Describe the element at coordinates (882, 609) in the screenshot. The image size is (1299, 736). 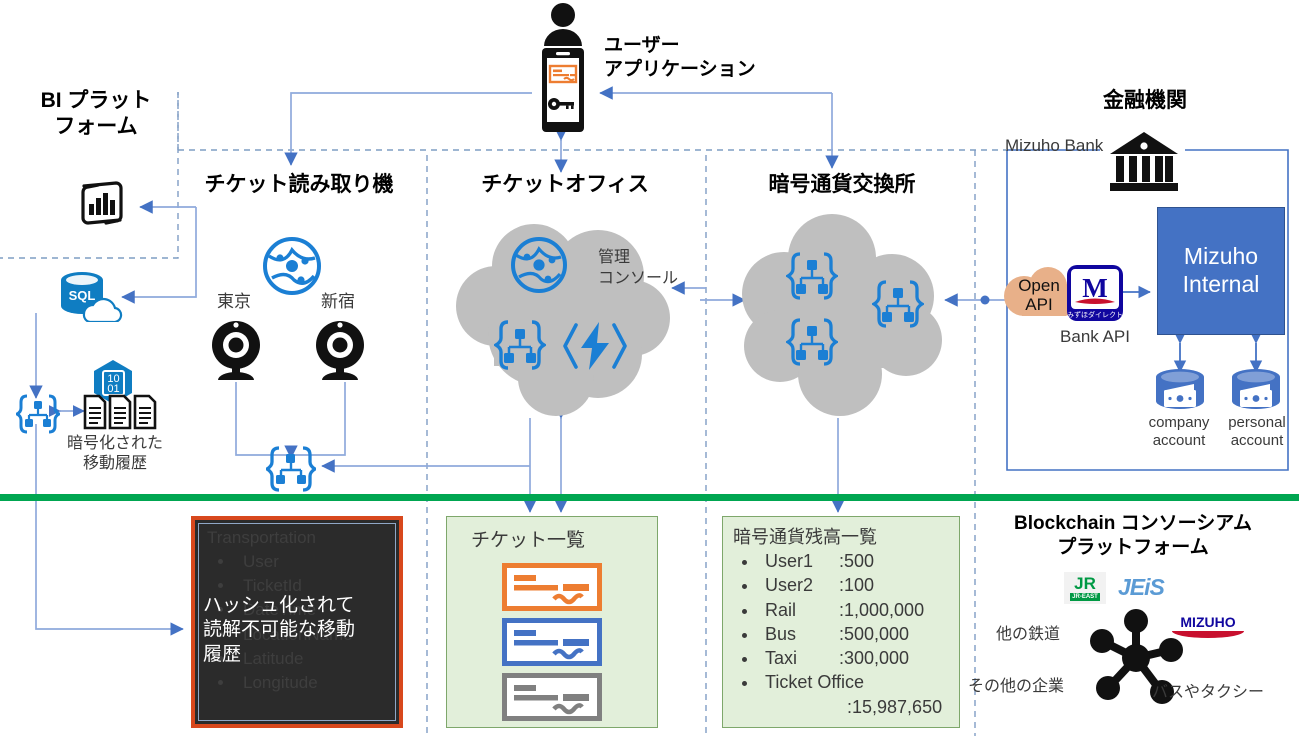
I see `balance-value: :1,000,000` at that location.